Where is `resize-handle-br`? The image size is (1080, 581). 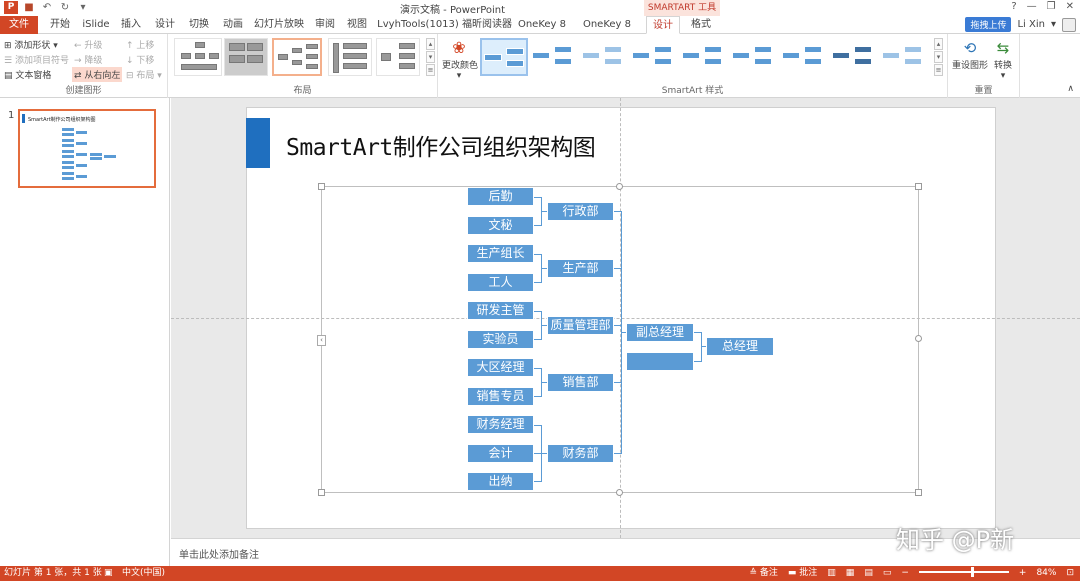 resize-handle-br is located at coordinates (918, 492).